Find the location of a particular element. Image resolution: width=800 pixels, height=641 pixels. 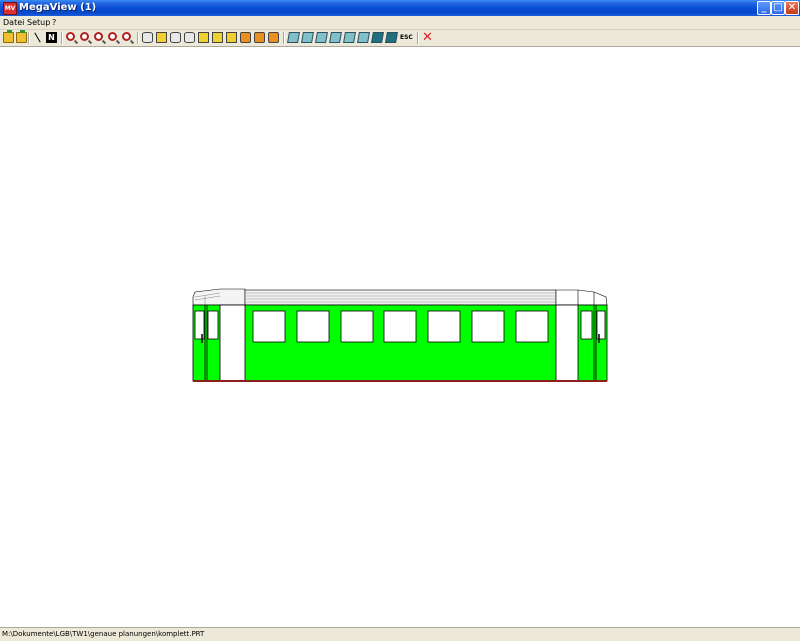

car-roof is located at coordinates (400, 297).